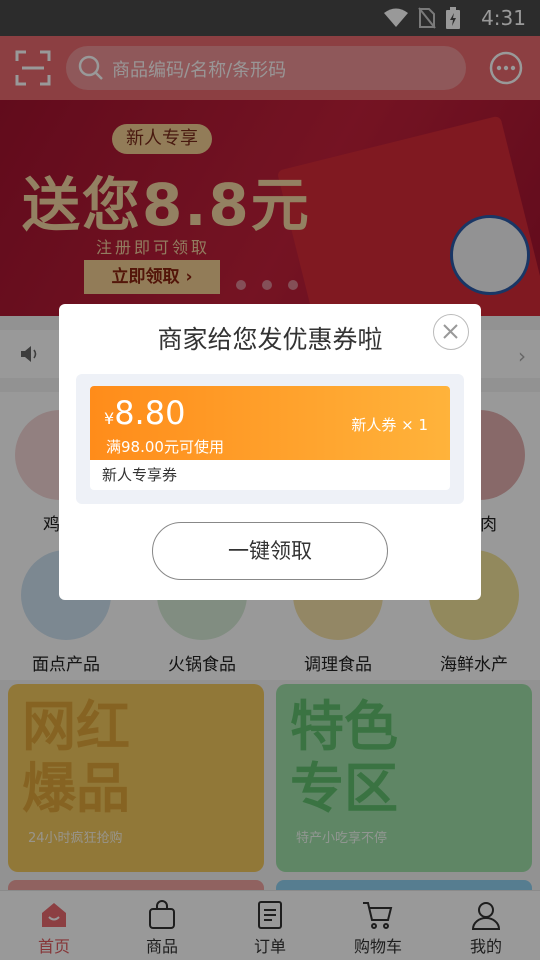 The width and height of the screenshot is (540, 960). What do you see at coordinates (165, 447) in the screenshot?
I see `coupon-condition: 满98.00元可使用` at bounding box center [165, 447].